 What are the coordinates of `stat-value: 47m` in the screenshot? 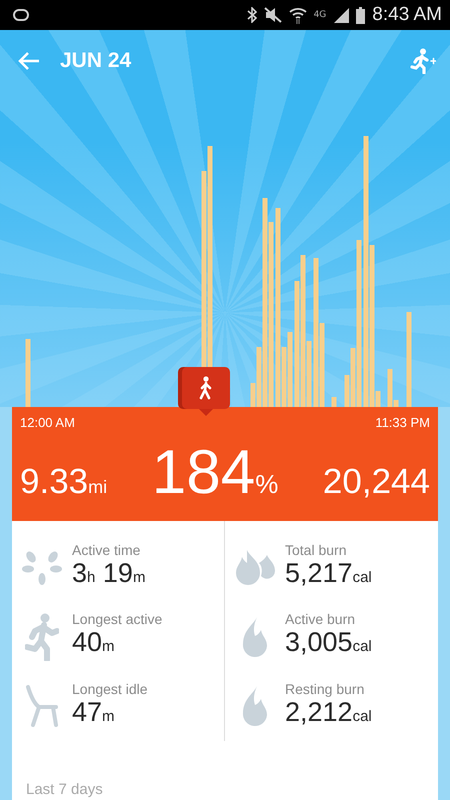 It's located at (93, 712).